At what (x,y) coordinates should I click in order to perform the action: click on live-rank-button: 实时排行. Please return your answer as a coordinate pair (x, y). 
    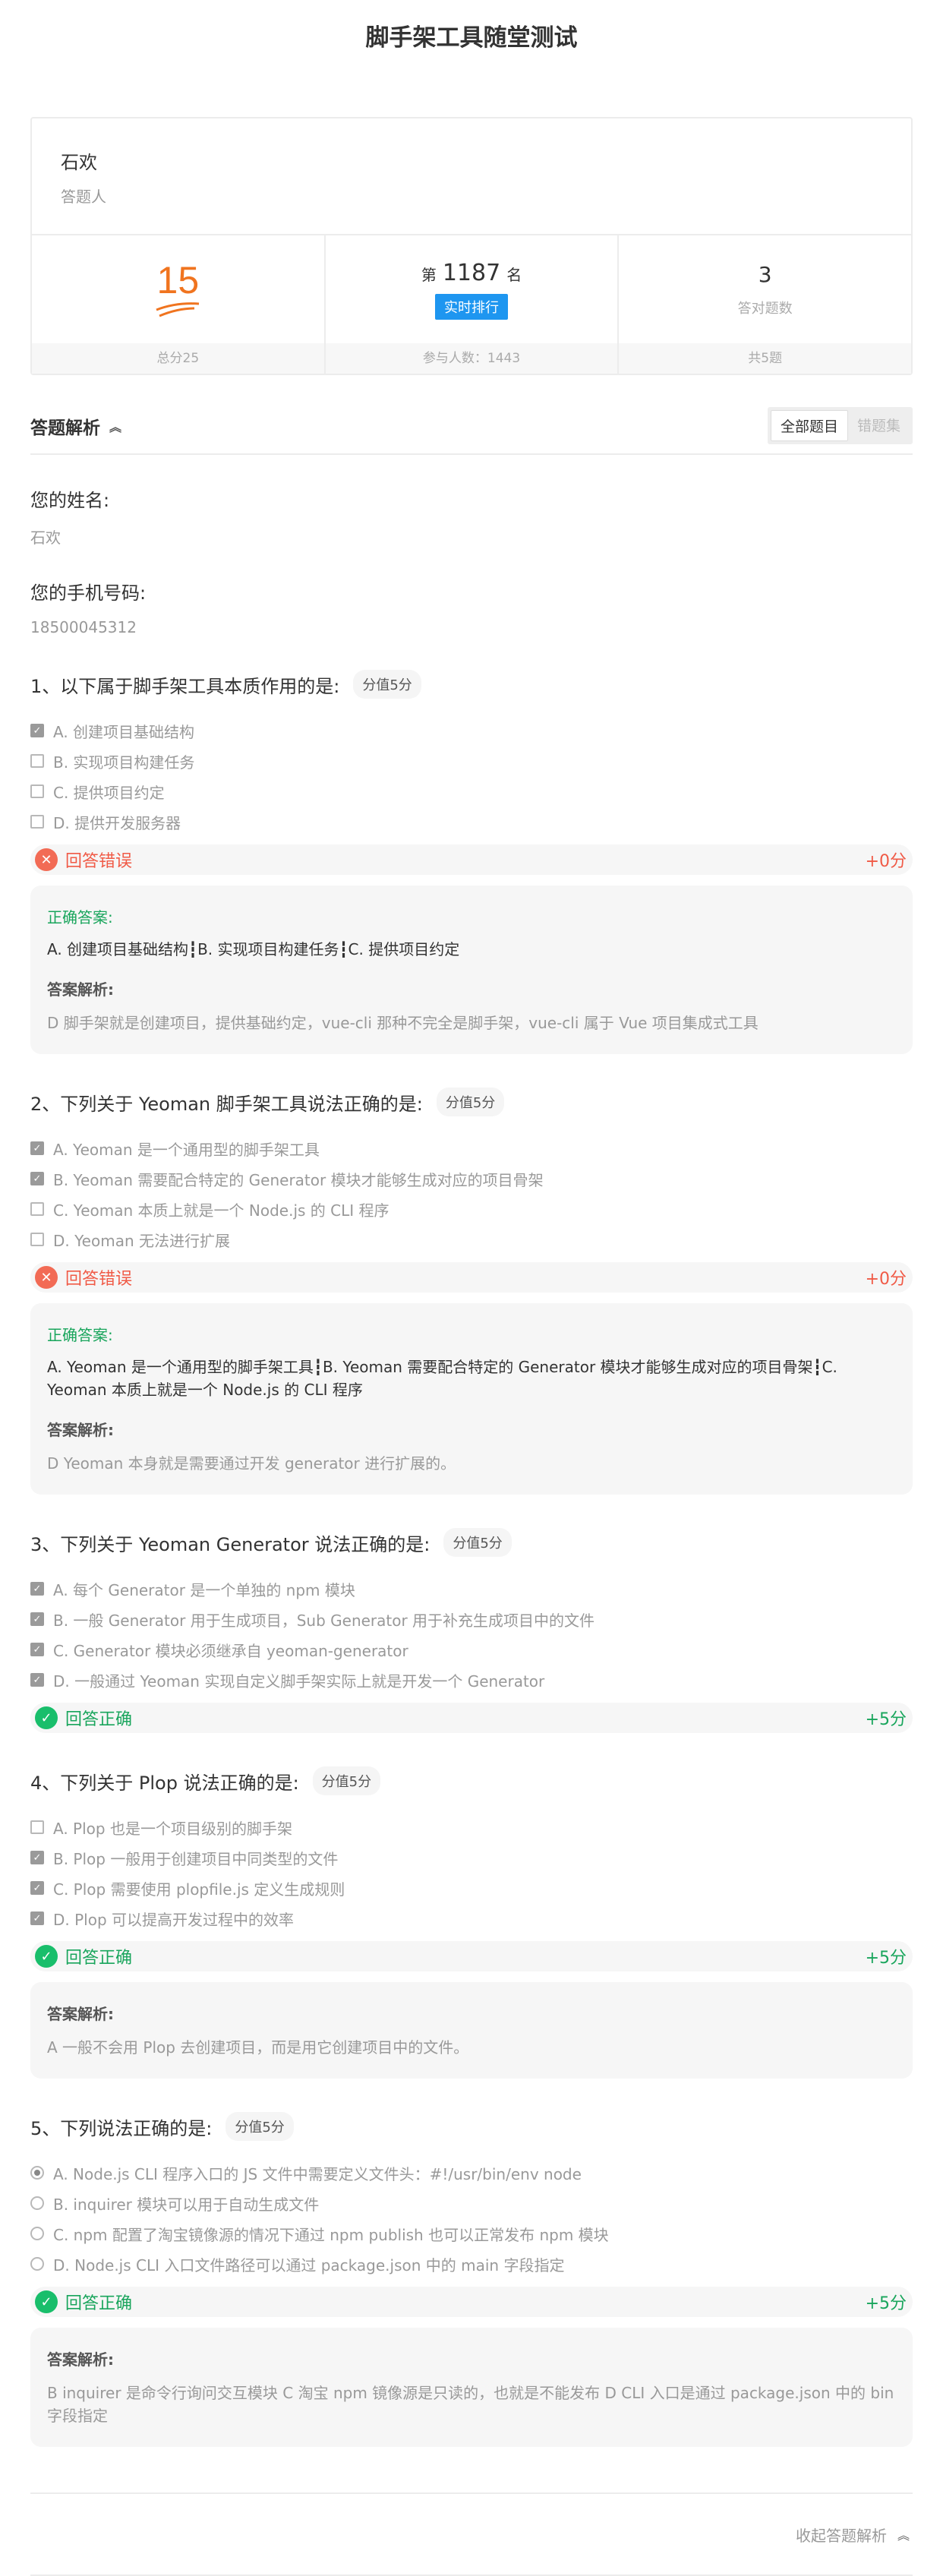
    Looking at the image, I should click on (471, 306).